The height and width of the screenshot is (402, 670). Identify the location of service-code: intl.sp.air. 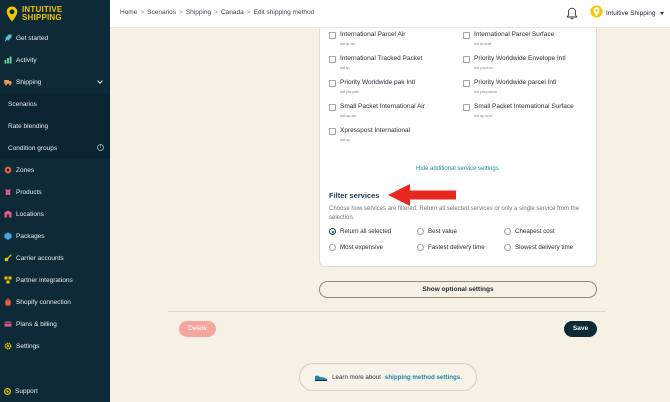
(348, 115).